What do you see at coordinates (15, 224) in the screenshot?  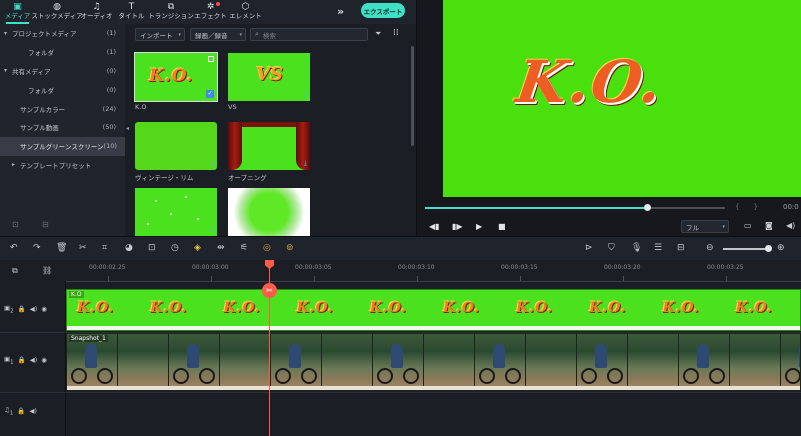 I see `new-folder-icon: ⊡` at bounding box center [15, 224].